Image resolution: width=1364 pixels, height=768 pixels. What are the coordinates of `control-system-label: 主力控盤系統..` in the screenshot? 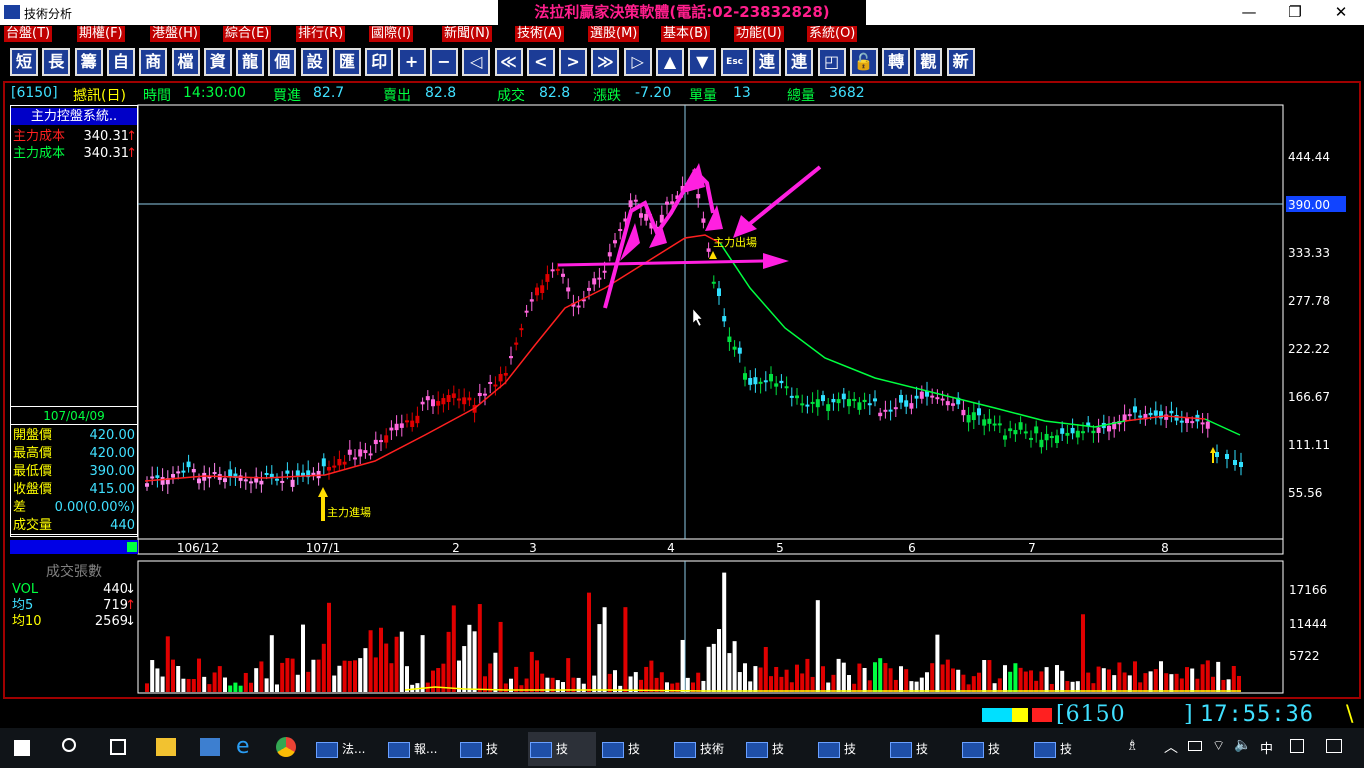 It's located at (74, 116).